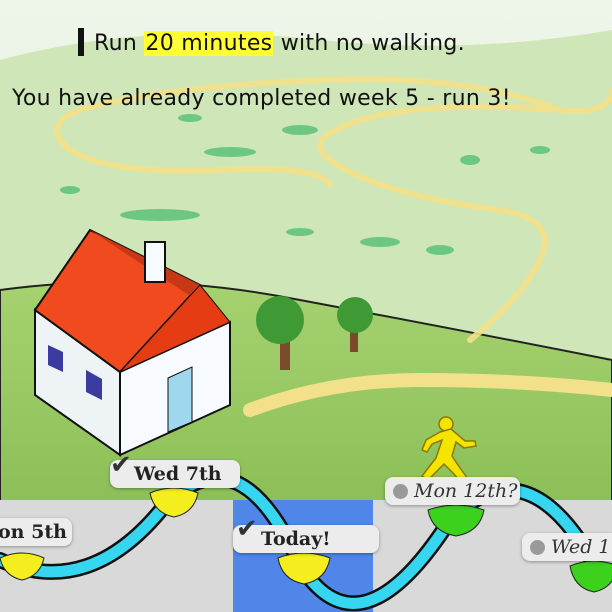 Image resolution: width=612 pixels, height=612 pixels. Describe the element at coordinates (581, 547) in the screenshot. I see `day-label-text: Wed 1` at that location.